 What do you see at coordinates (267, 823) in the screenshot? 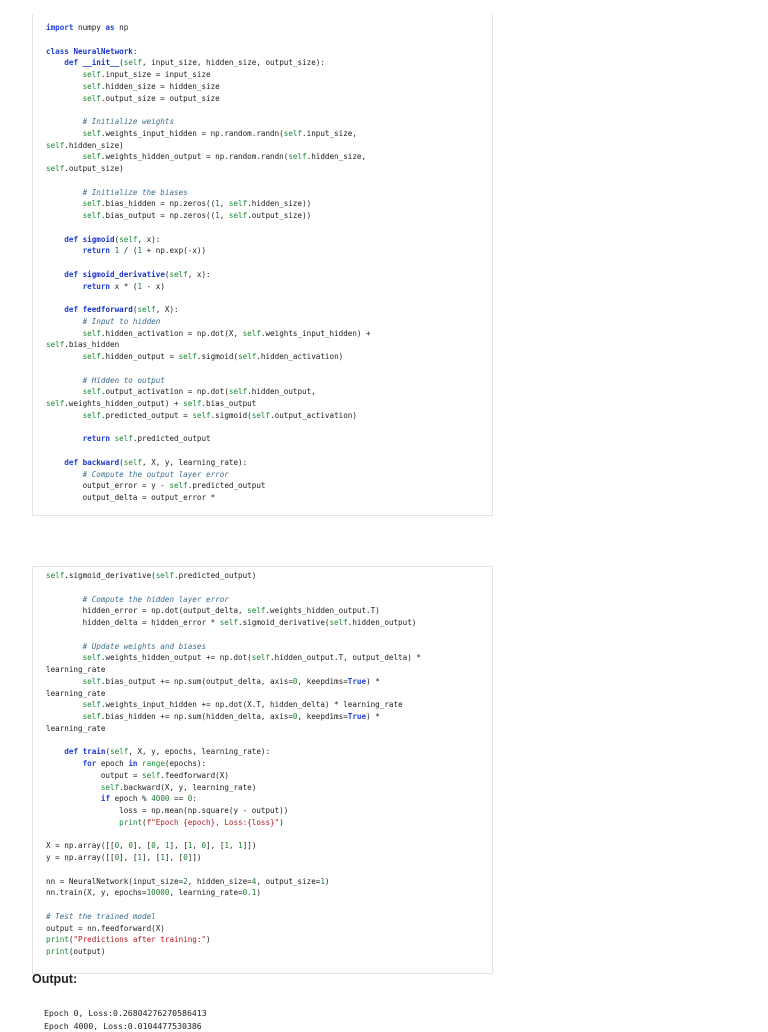
I see `code-line: print(f"Epoch {epoch}, Loss:{loss}")` at bounding box center [267, 823].